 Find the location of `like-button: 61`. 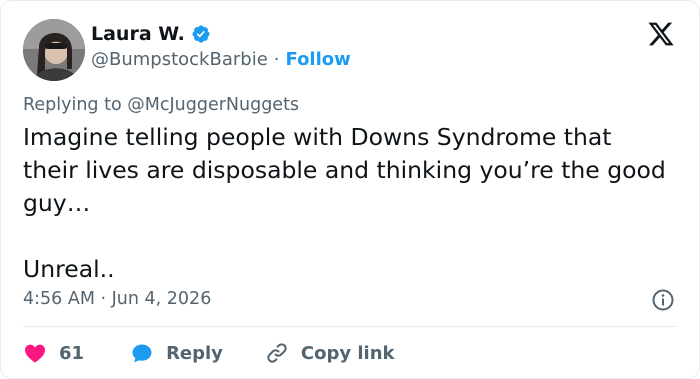

like-button: 61 is located at coordinates (53, 353).